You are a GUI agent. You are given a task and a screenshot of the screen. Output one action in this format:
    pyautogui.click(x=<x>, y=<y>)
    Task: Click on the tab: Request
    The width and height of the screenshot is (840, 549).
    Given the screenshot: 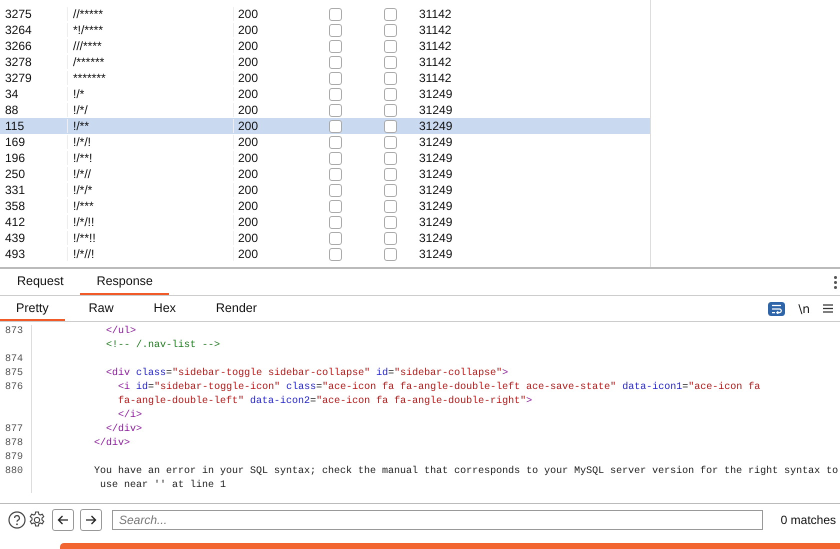 What is the action you would take?
    pyautogui.click(x=40, y=282)
    